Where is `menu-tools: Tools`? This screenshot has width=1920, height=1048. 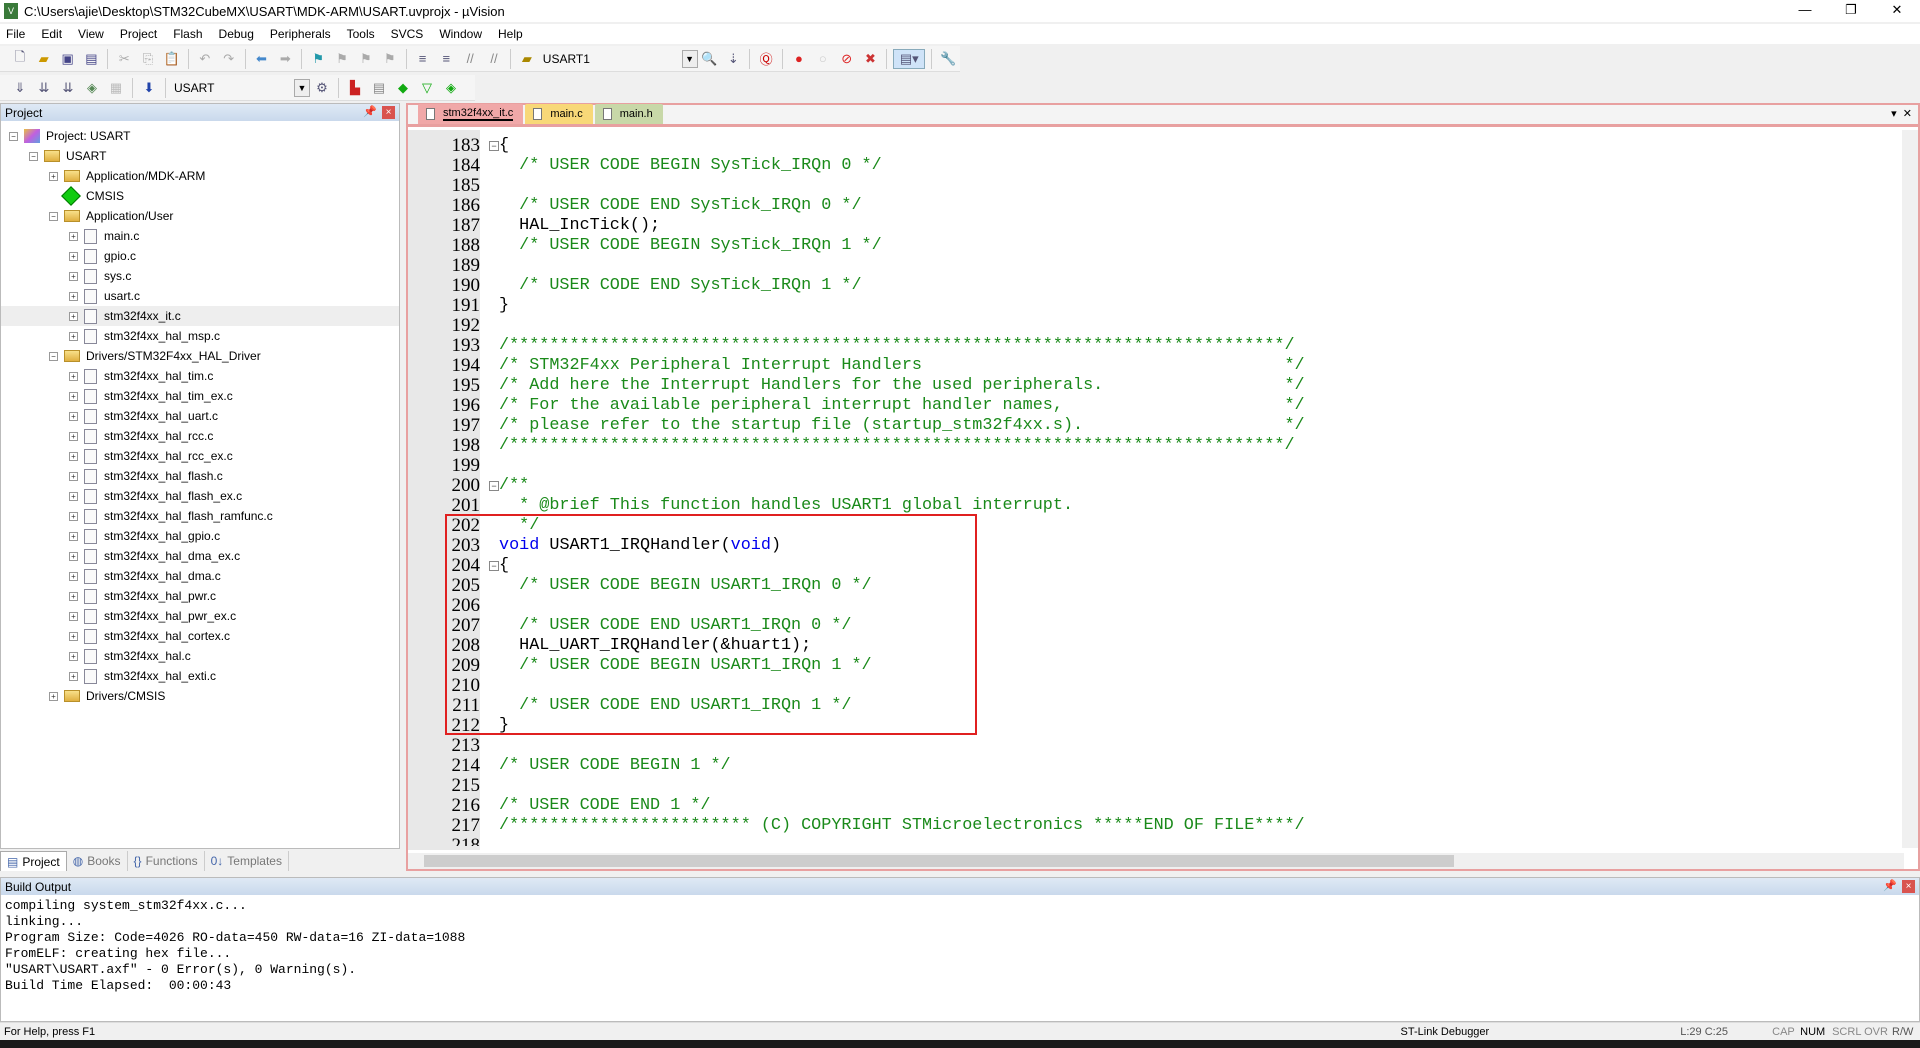
menu-tools: Tools is located at coordinates (361, 34).